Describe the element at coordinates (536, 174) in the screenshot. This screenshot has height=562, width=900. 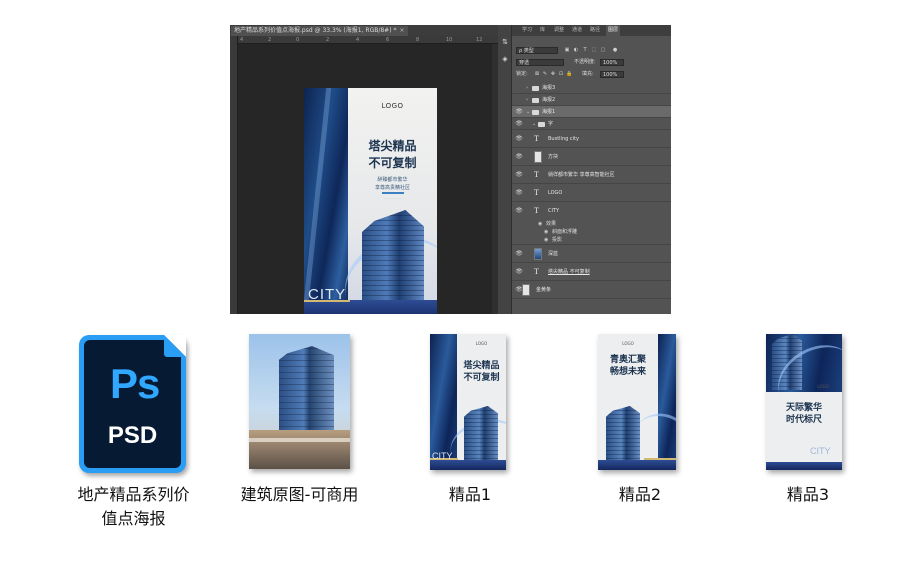
I see `text-layer-icon: T` at that location.